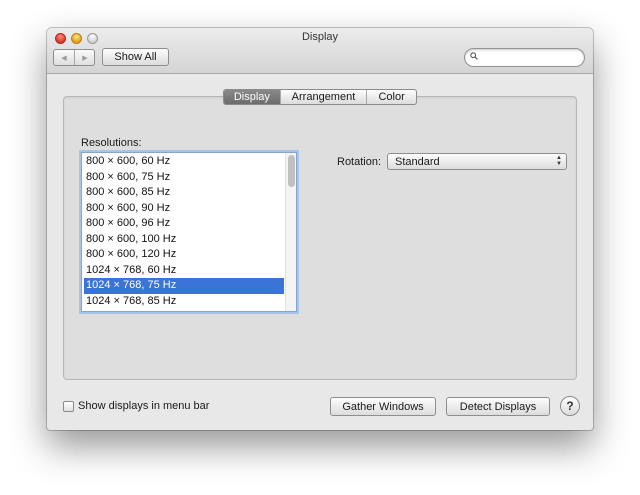 This screenshot has height=495, width=640. I want to click on list-item: 800 × 600, 85 Hz, so click(184, 193).